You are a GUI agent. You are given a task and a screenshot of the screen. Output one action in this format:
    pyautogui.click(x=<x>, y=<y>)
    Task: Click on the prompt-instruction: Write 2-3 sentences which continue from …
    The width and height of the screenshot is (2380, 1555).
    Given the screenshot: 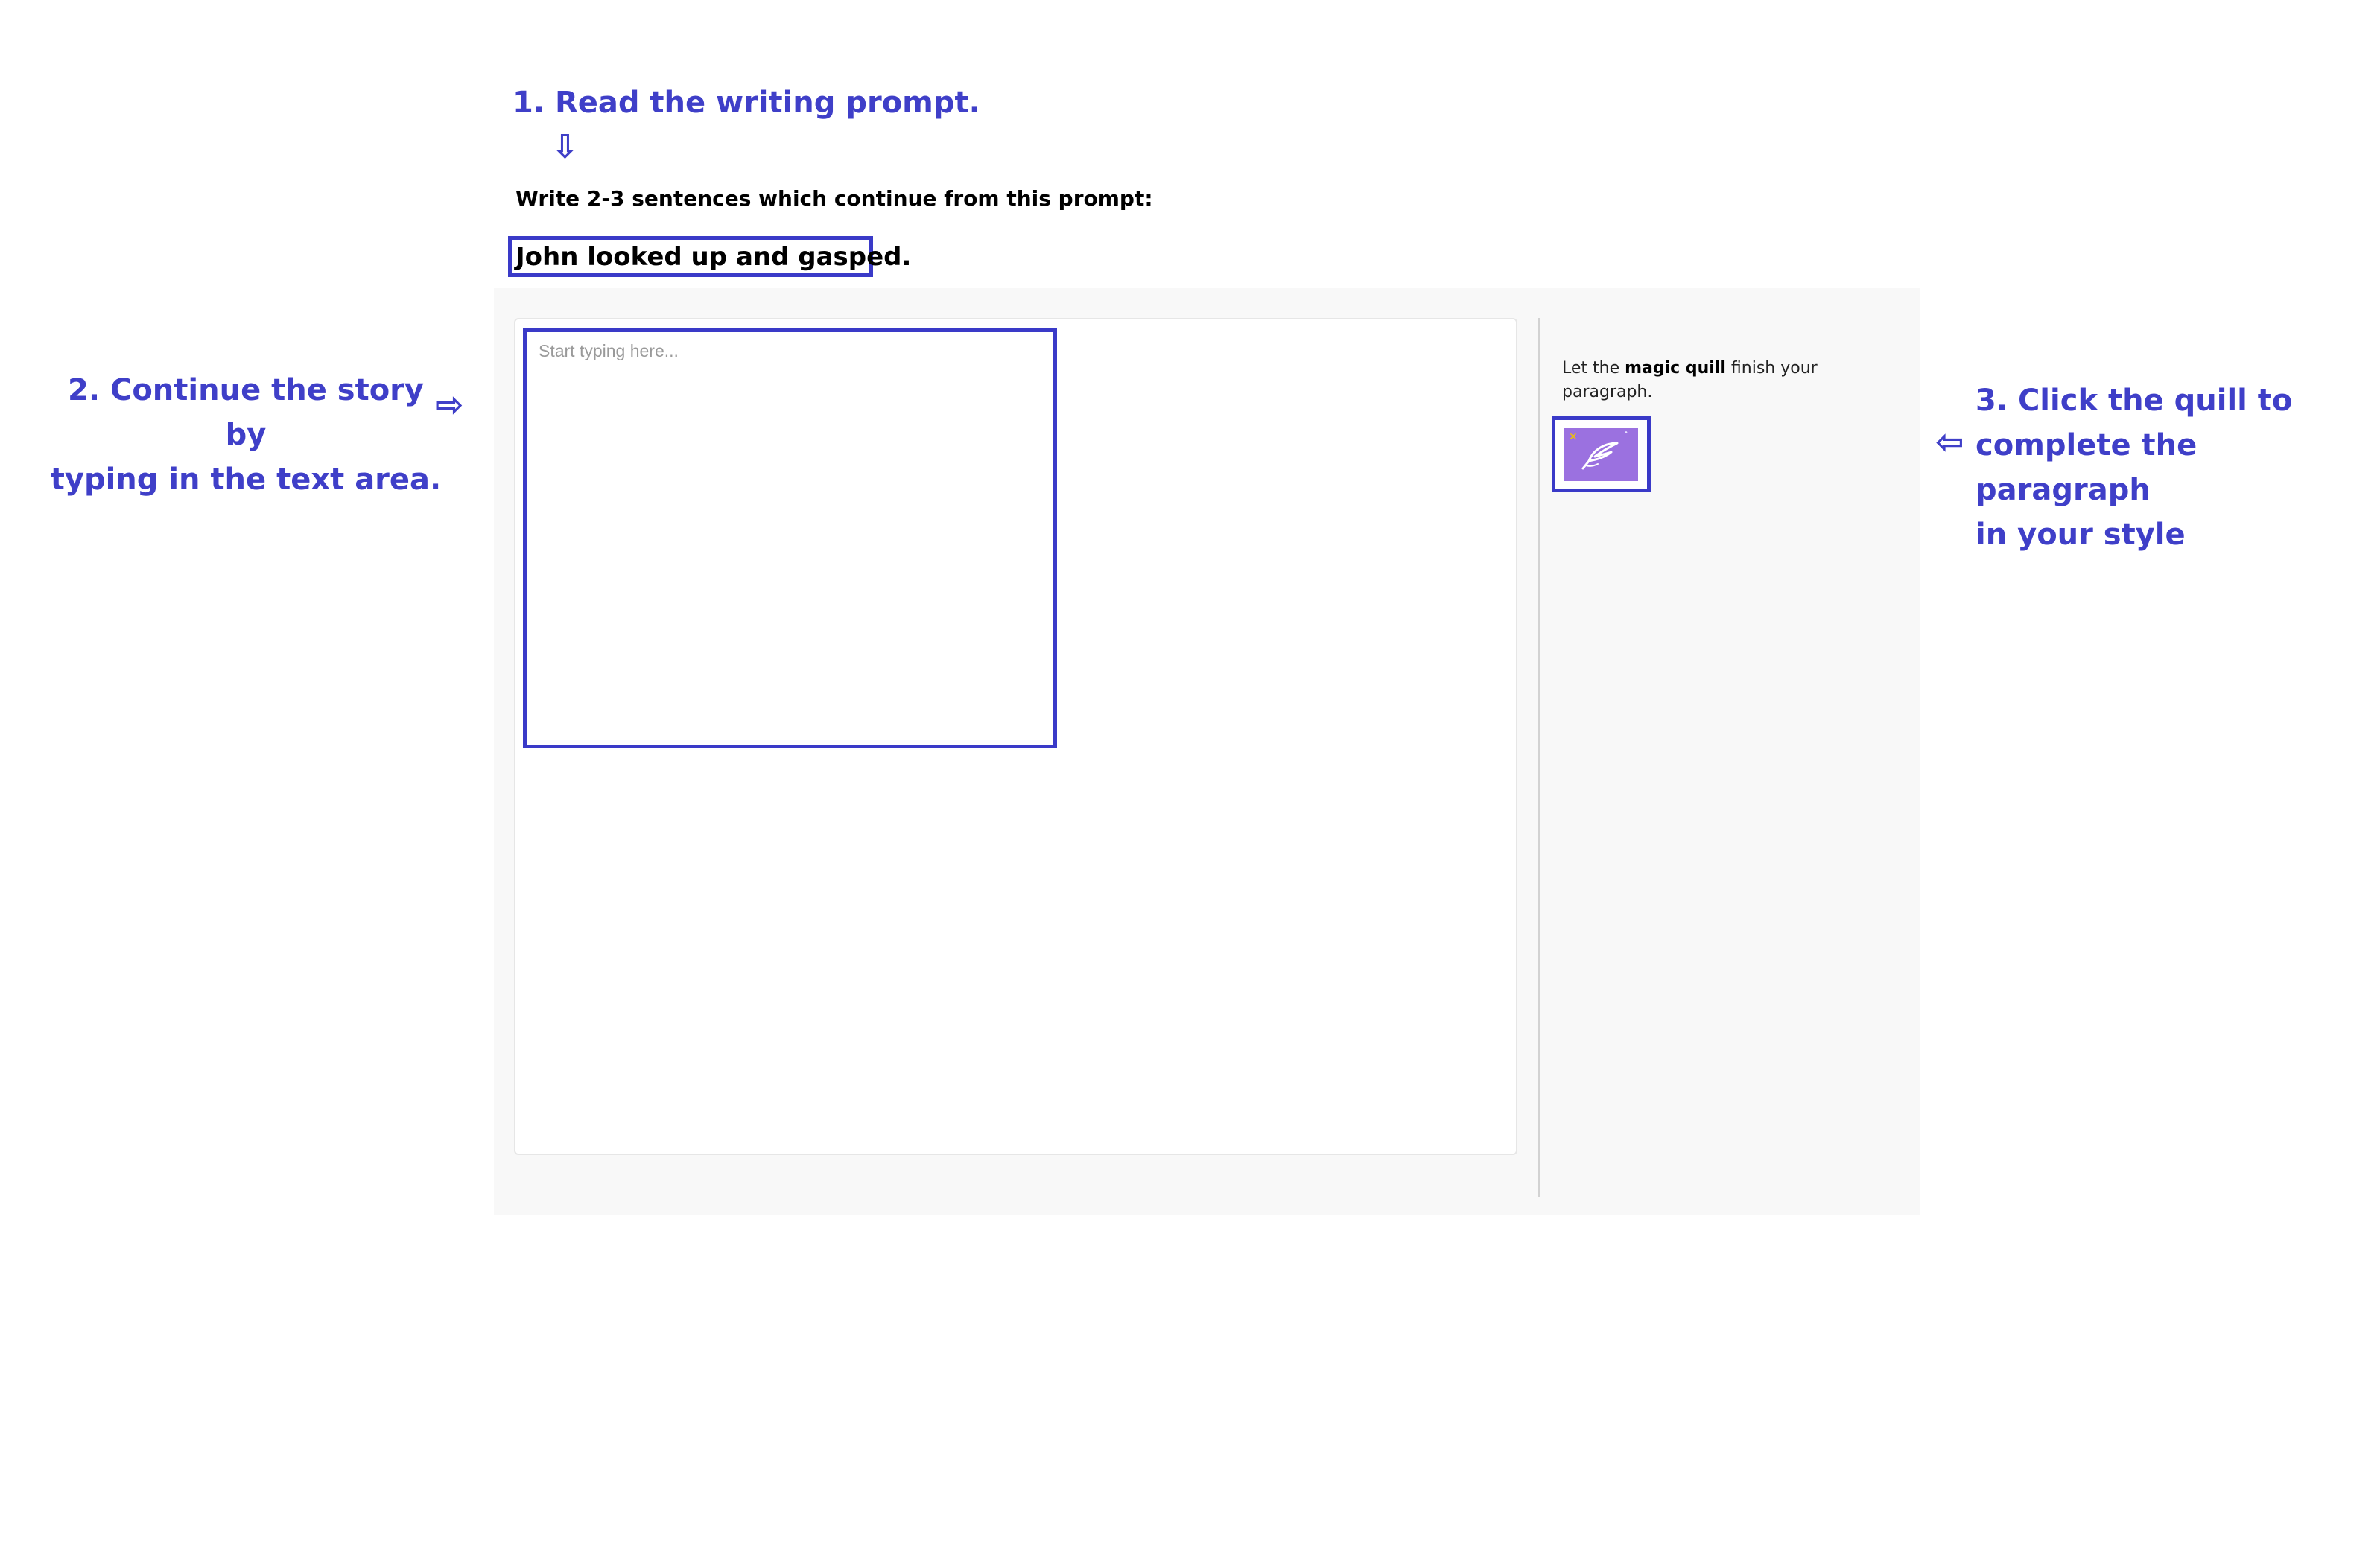 What is the action you would take?
    pyautogui.click(x=834, y=198)
    